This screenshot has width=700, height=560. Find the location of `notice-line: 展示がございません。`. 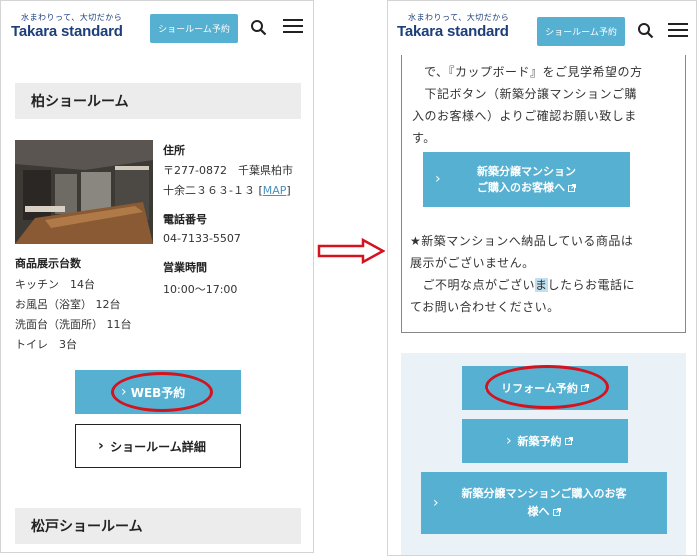

notice-line: 展示がございません。 is located at coordinates (472, 263).